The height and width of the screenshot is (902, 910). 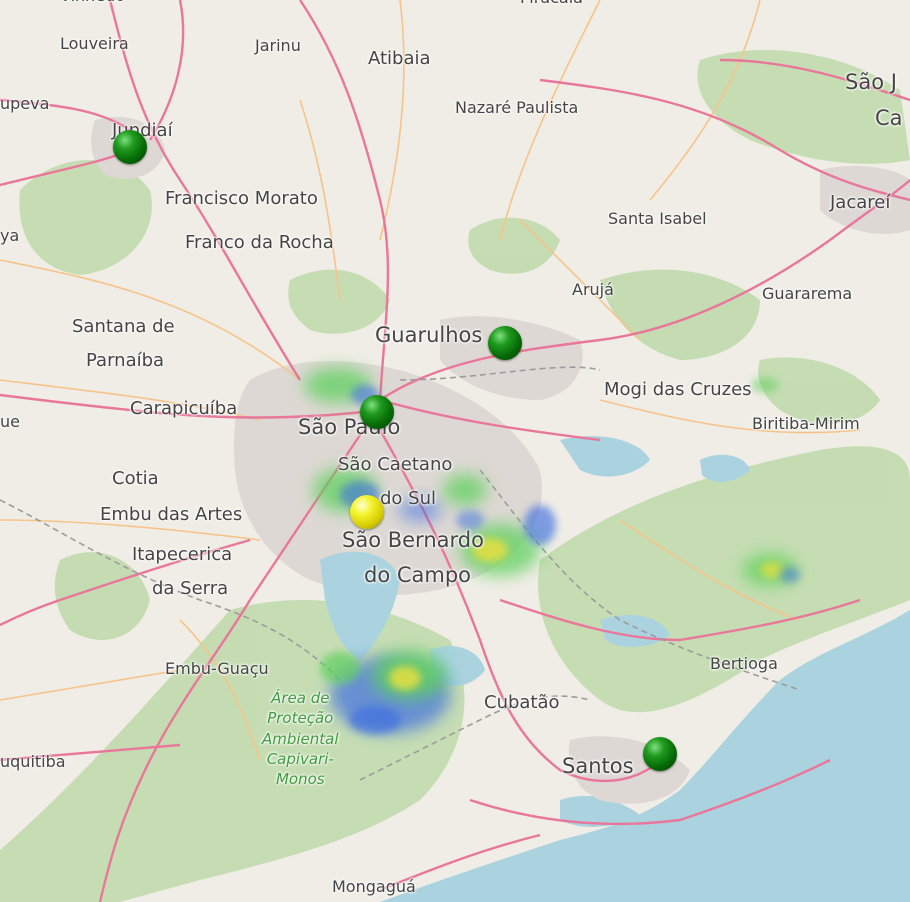 I want to click on marker-jundiai, so click(x=130, y=147).